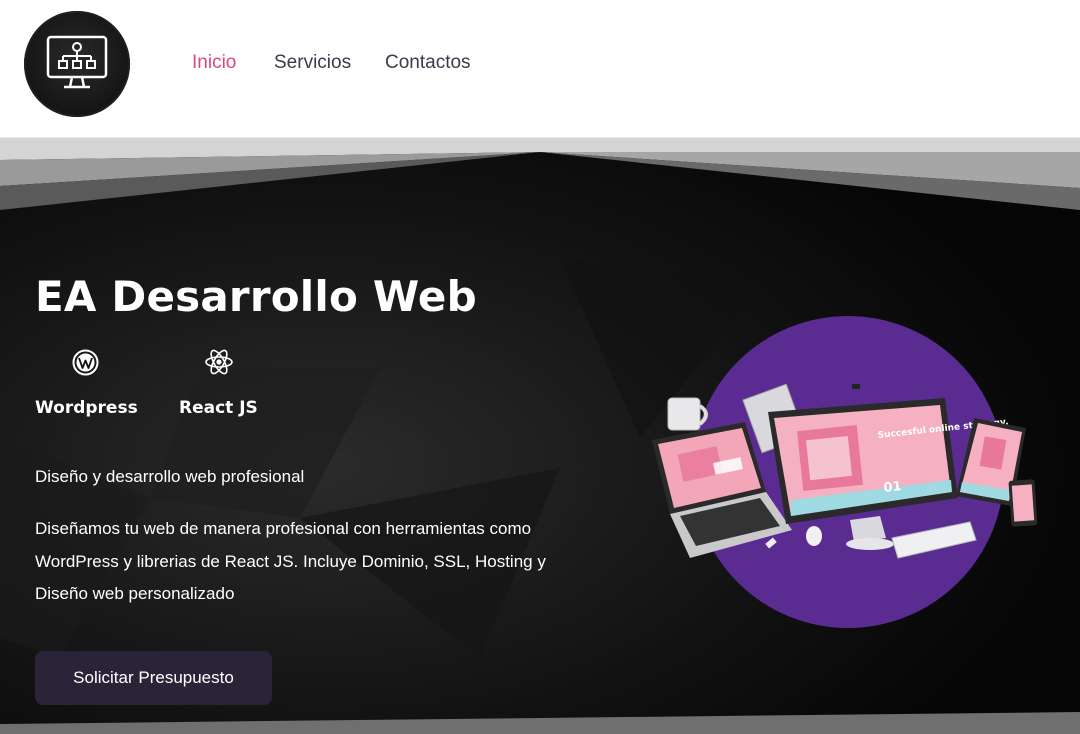 The height and width of the screenshot is (734, 1080). I want to click on hero-title: EA Desarrollo Web, so click(256, 296).